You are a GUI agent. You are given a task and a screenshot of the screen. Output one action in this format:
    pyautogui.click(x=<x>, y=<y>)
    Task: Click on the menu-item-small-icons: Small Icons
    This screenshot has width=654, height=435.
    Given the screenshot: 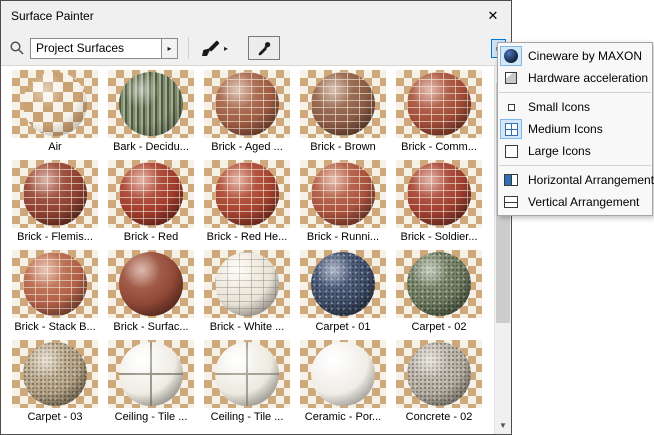 What is the action you would take?
    pyautogui.click(x=575, y=107)
    